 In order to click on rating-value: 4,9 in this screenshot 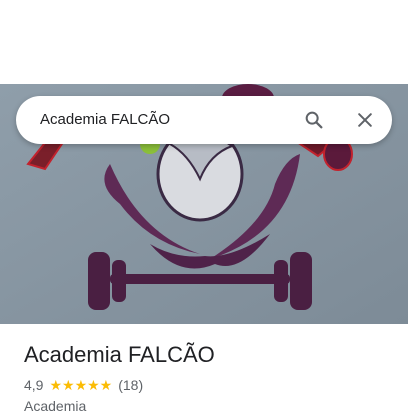, I will do `click(34, 385)`.